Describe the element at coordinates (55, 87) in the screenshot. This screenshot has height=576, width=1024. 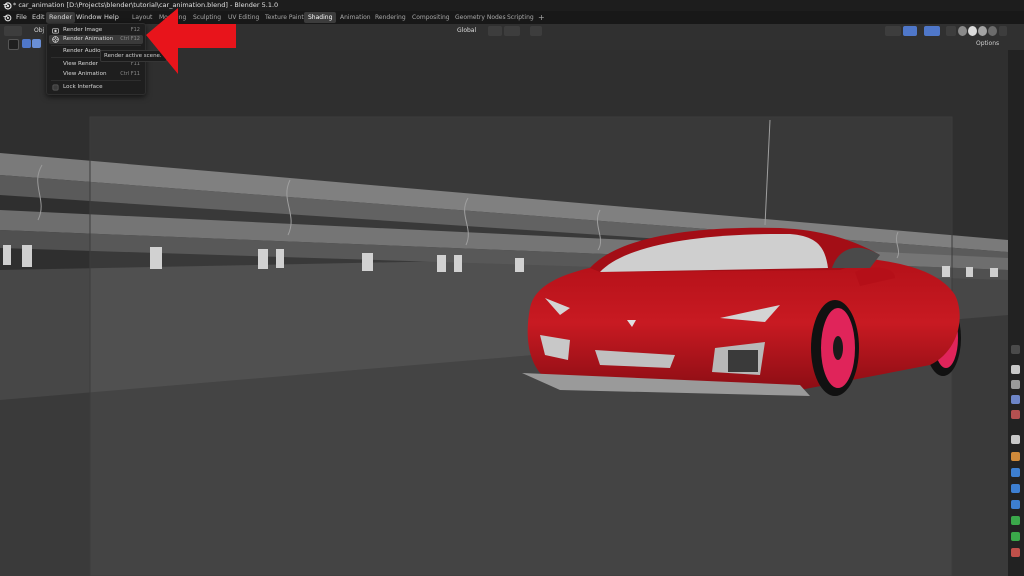
I see `checkbox-icon` at that location.